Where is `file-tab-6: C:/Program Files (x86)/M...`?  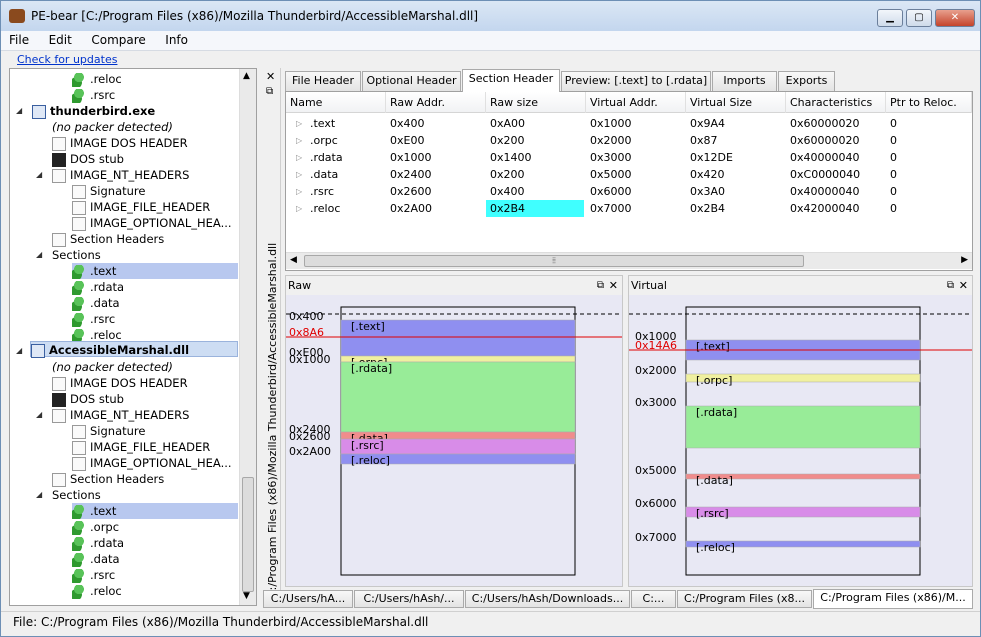
file-tab-6: C:/Program Files (x86)/M... is located at coordinates (893, 599).